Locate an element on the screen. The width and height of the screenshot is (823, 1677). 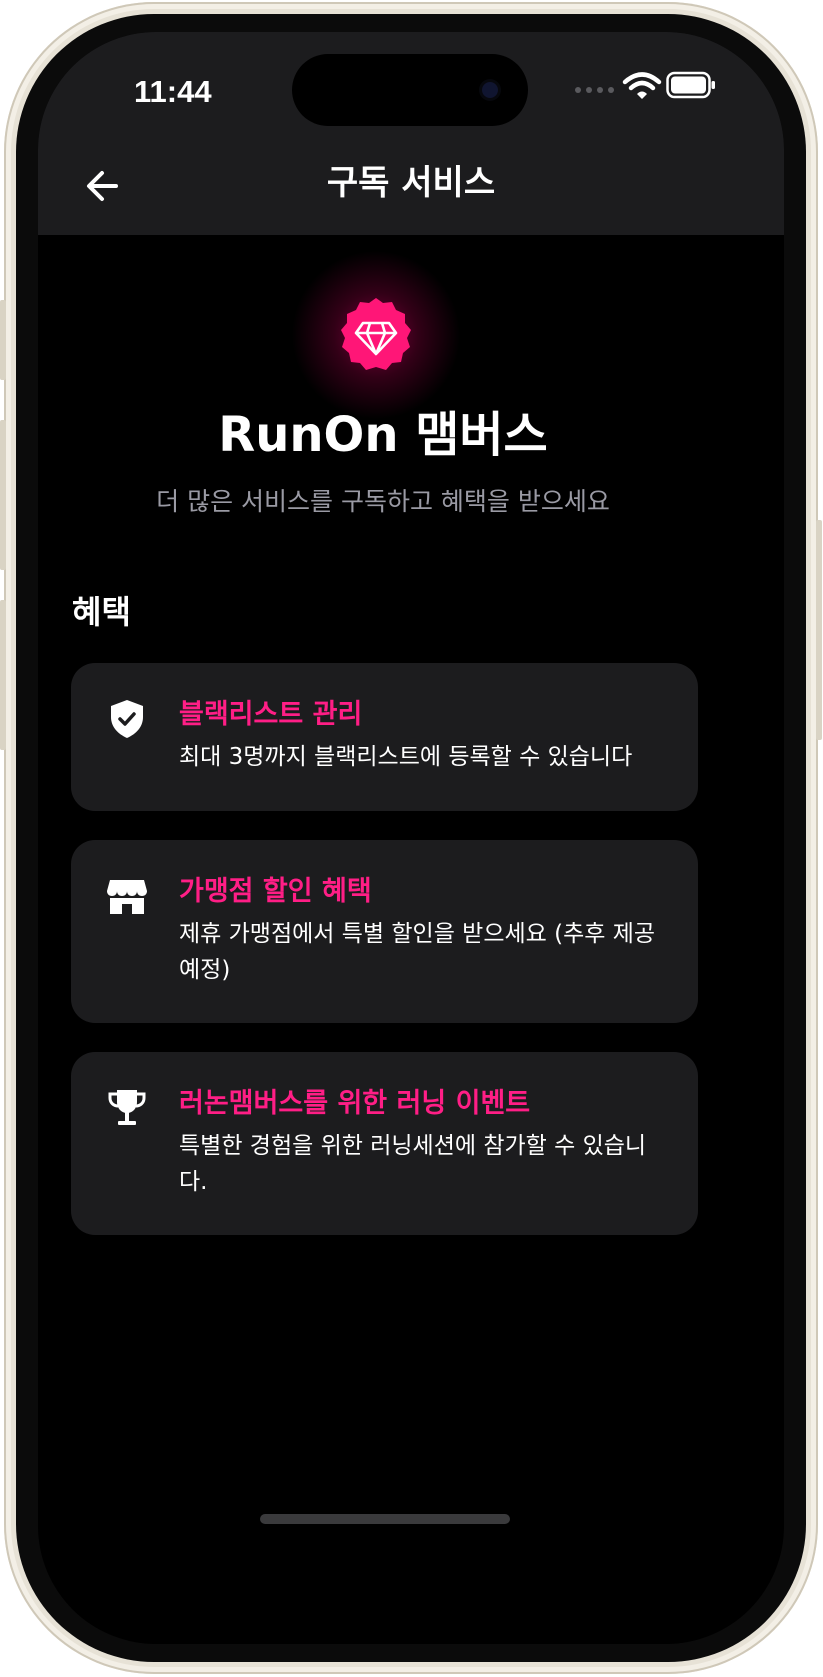
status-time: 11:44 is located at coordinates (173, 91).